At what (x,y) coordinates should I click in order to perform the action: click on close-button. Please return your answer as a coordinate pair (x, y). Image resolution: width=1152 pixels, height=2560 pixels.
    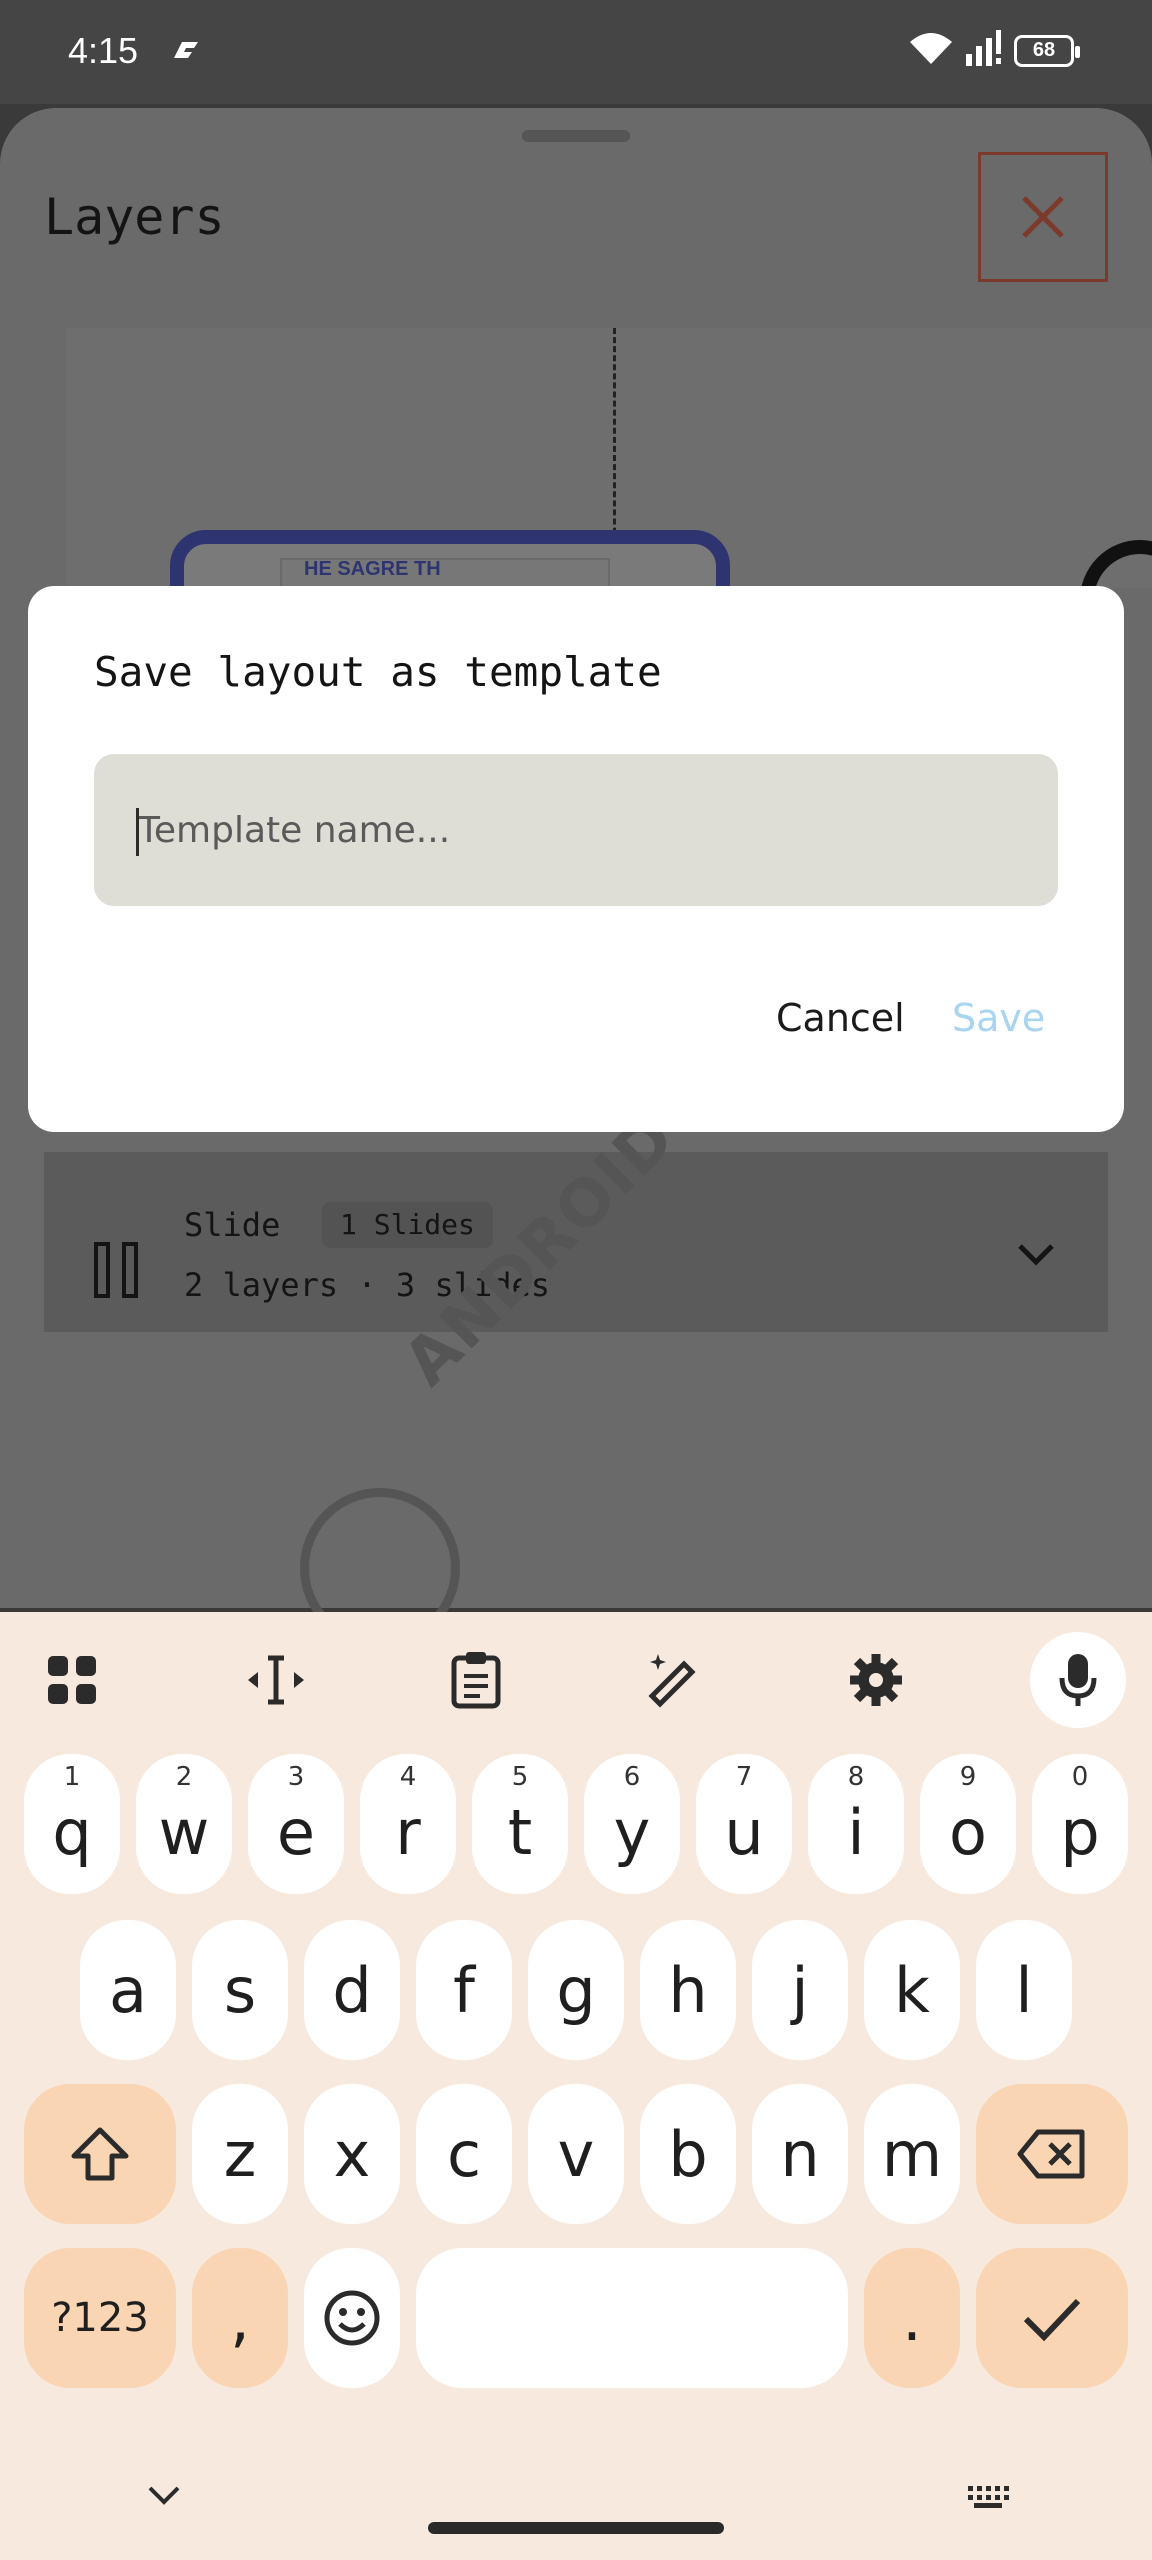
    Looking at the image, I should click on (1043, 217).